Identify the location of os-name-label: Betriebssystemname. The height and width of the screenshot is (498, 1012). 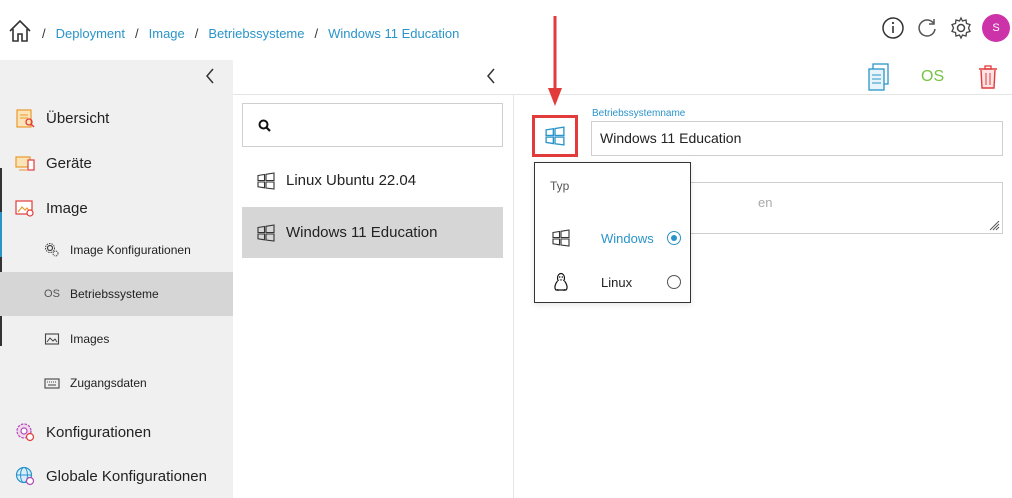
(639, 113).